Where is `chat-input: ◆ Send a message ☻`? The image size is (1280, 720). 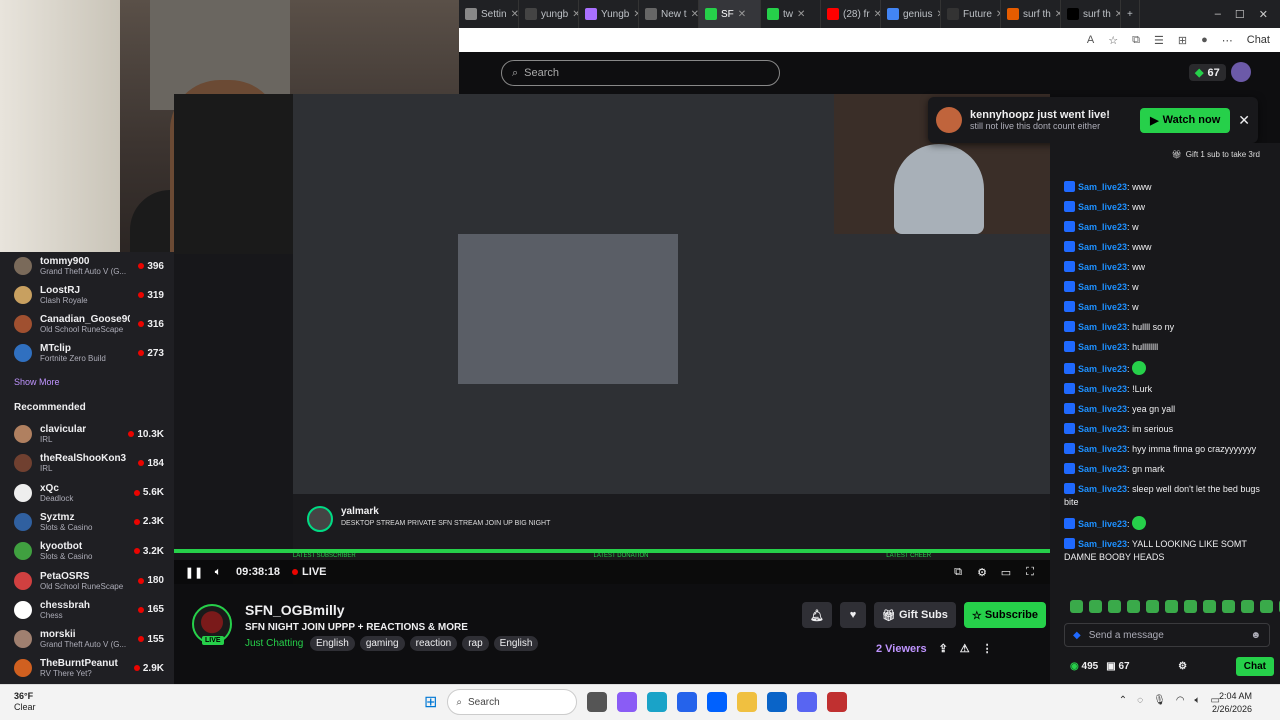 chat-input: ◆ Send a message ☻ is located at coordinates (1167, 635).